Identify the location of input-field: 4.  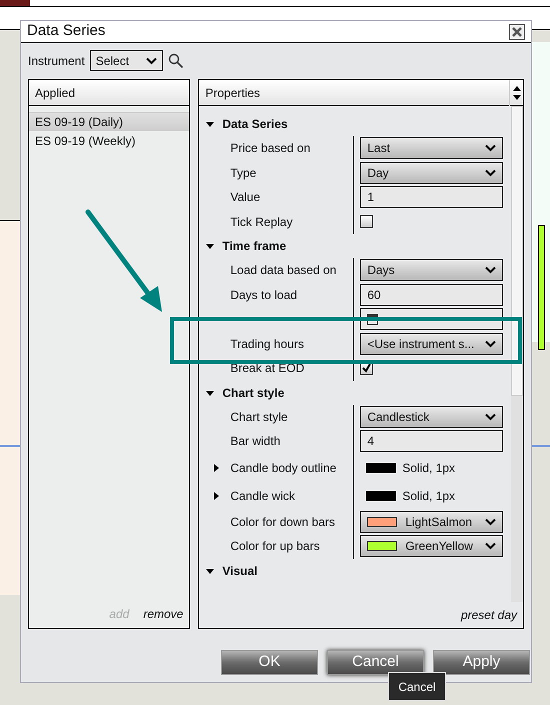
(432, 441).